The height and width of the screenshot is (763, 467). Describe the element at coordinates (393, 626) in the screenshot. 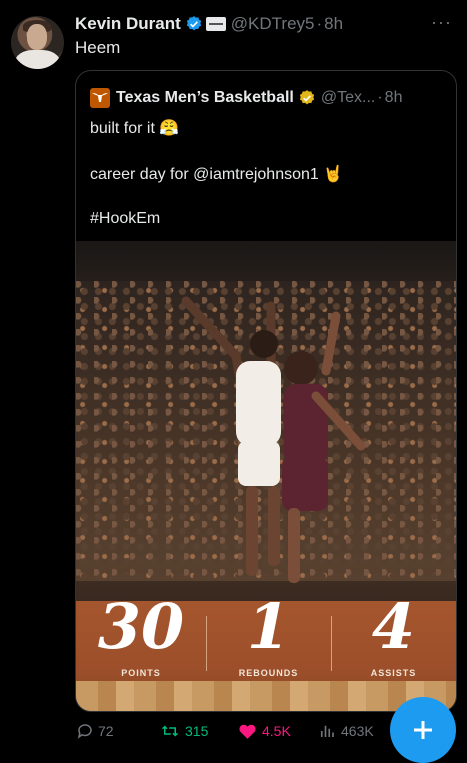

I see `stat-assists-value: 4` at that location.